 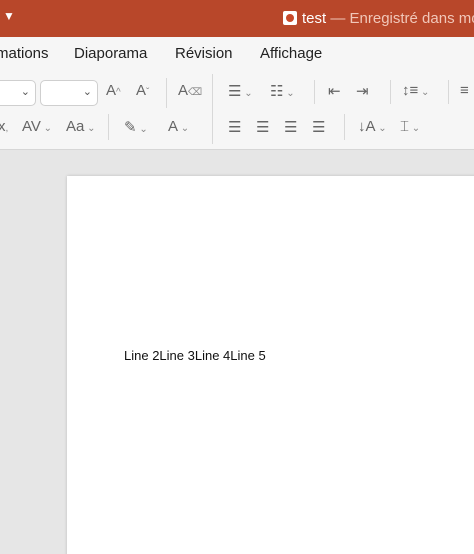 What do you see at coordinates (334, 91) in the screenshot?
I see `decrease-indent-icon: ⇤` at bounding box center [334, 91].